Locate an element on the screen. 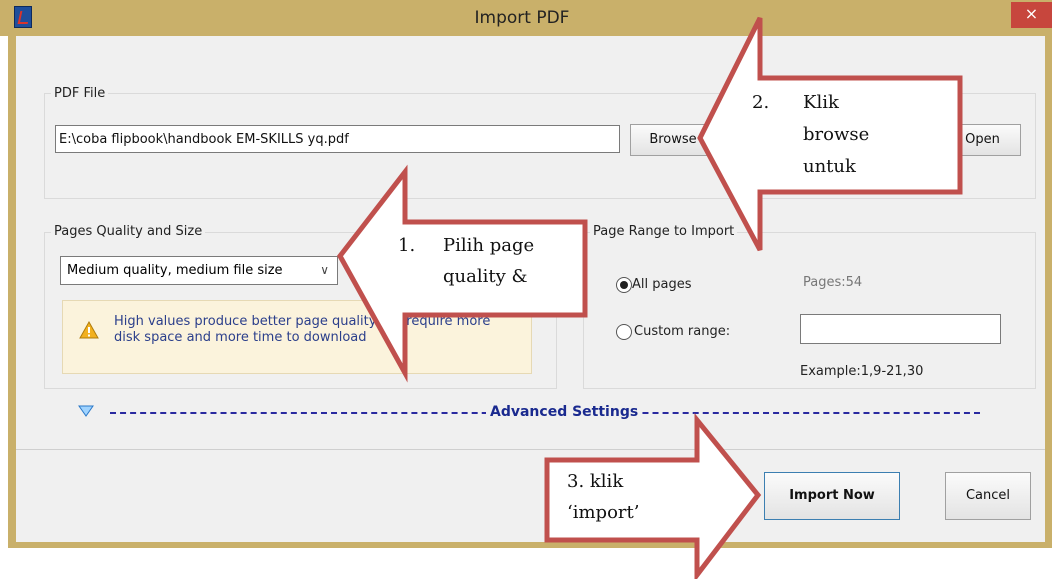 This screenshot has width=1060, height=579. callout-2-line1: Klik is located at coordinates (821, 102).